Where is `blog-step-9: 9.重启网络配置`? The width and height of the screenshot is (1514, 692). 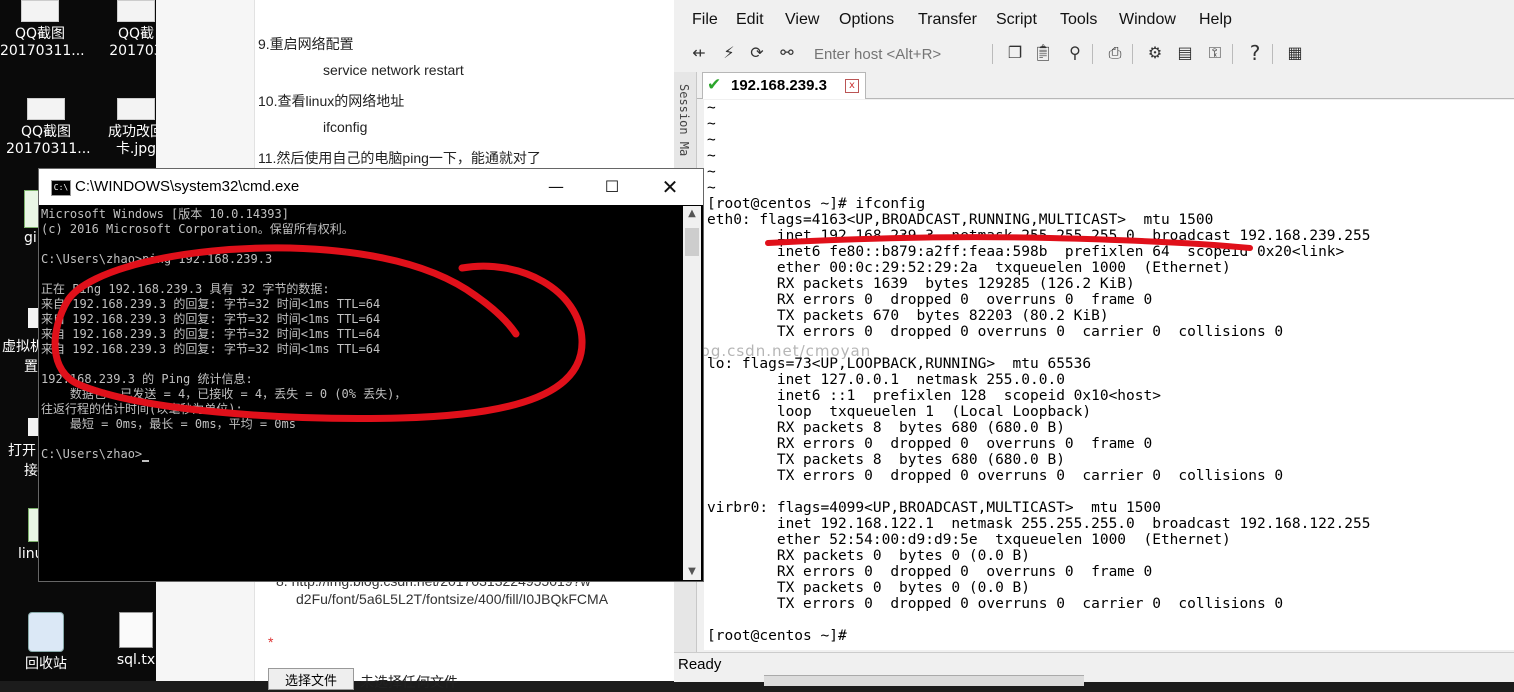 blog-step-9: 9.重启网络配置 is located at coordinates (306, 44).